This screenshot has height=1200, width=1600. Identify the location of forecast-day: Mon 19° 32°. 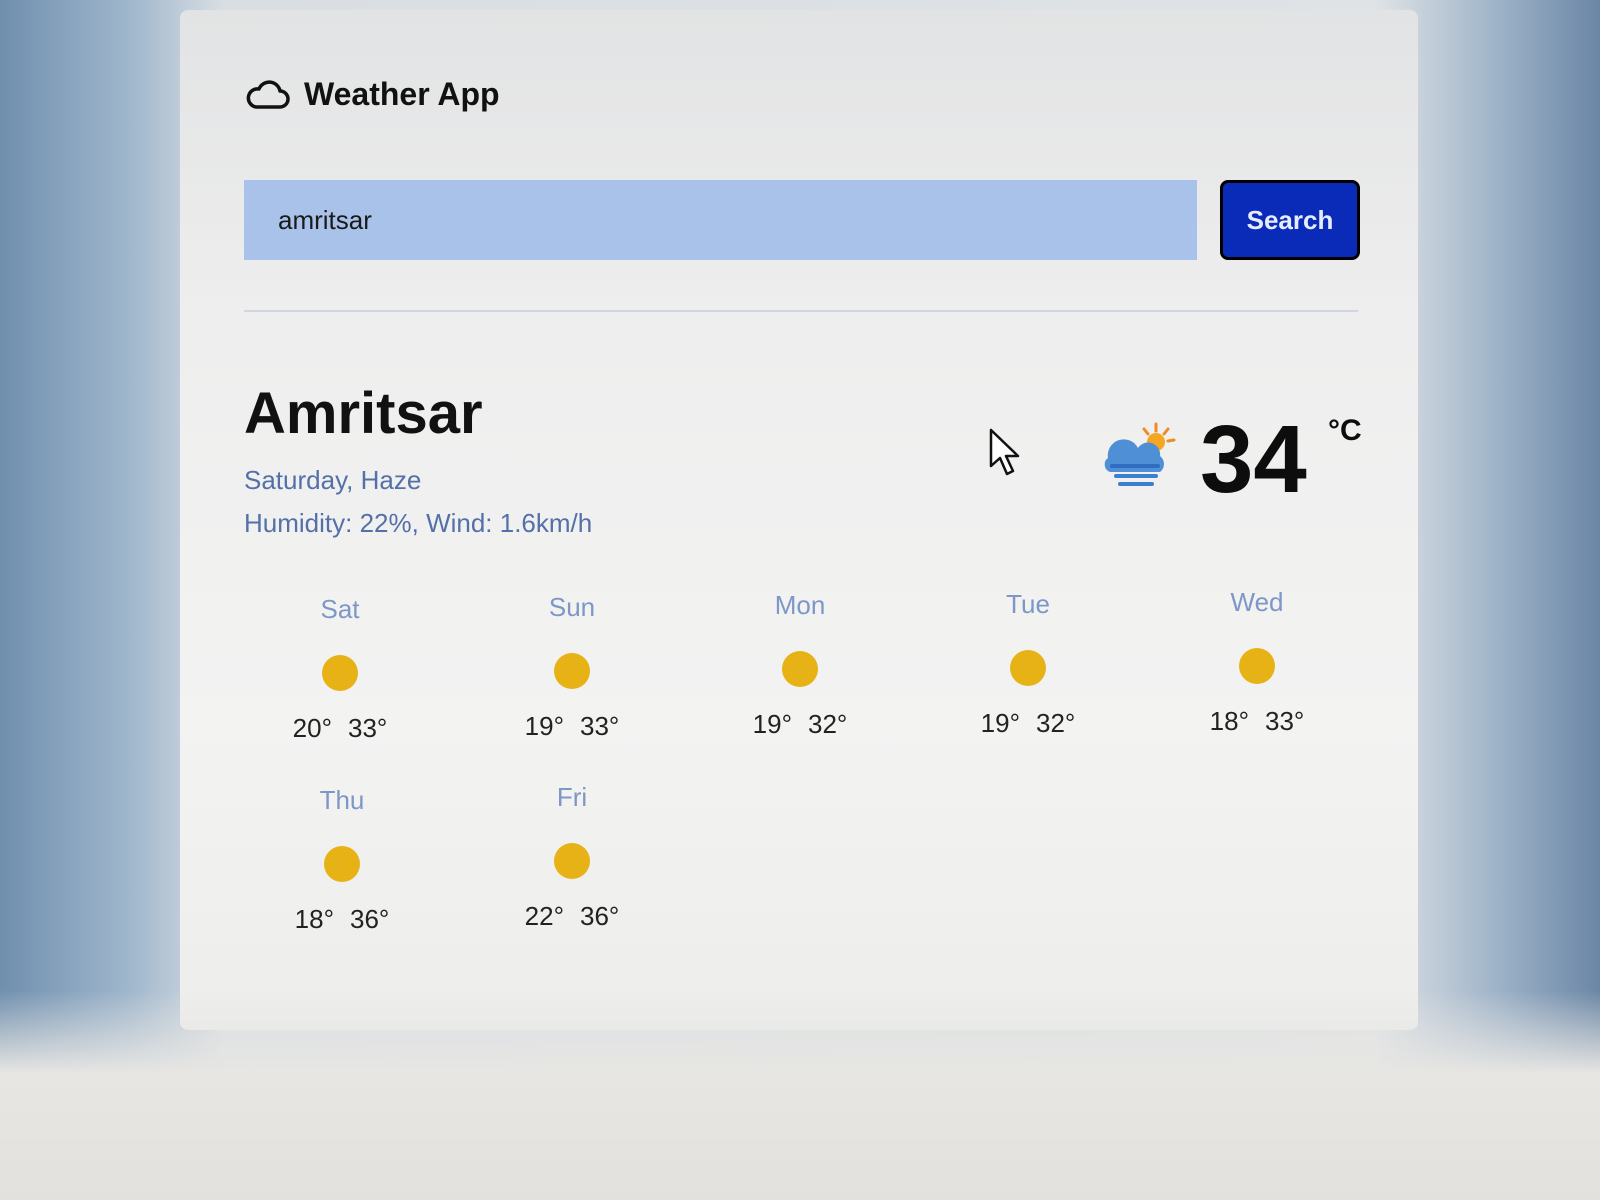
(800, 665).